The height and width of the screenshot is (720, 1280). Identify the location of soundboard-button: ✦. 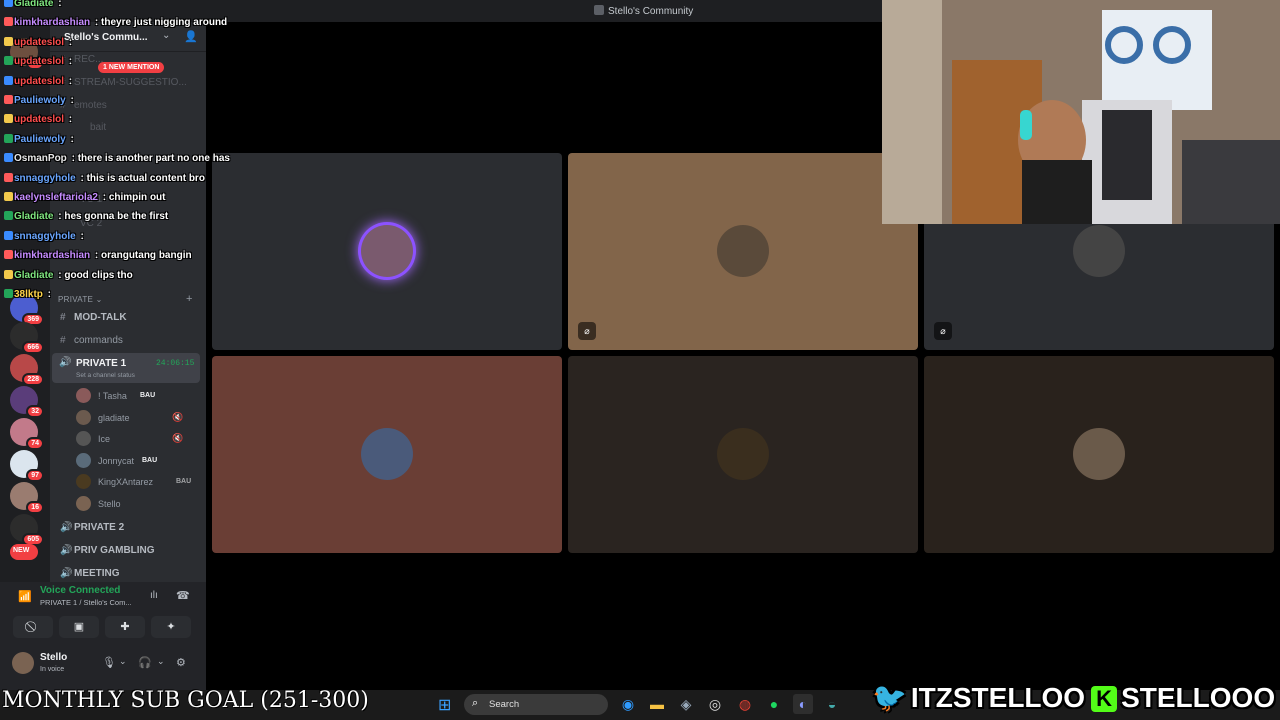
(171, 627).